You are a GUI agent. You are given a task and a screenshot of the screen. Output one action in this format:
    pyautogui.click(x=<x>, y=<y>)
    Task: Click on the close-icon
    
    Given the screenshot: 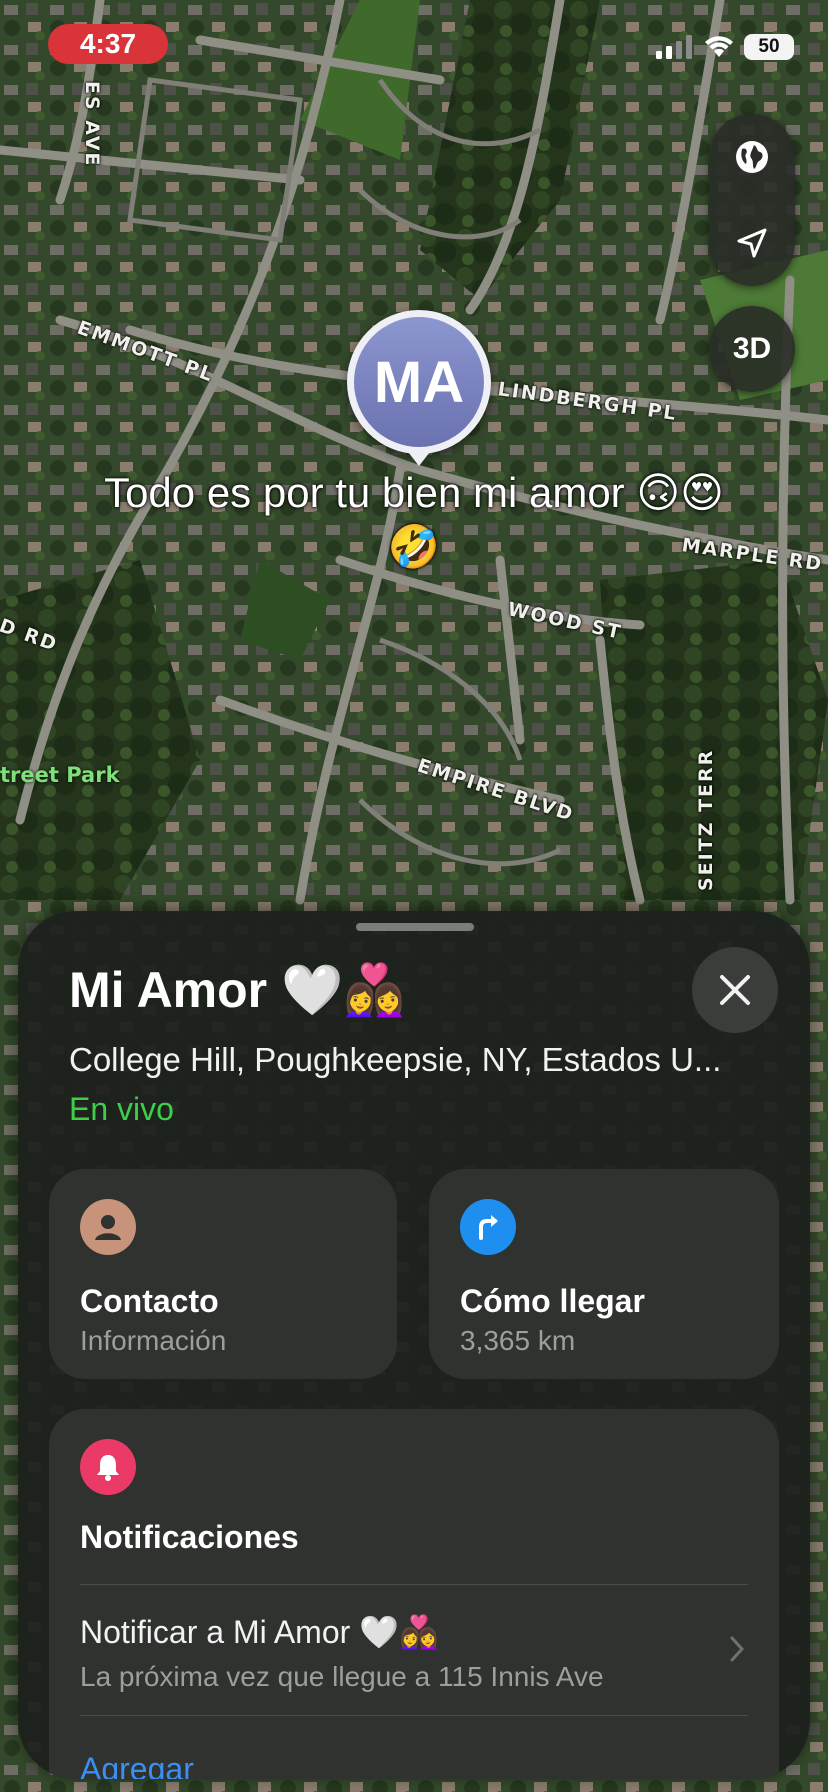 What is the action you would take?
    pyautogui.click(x=735, y=990)
    